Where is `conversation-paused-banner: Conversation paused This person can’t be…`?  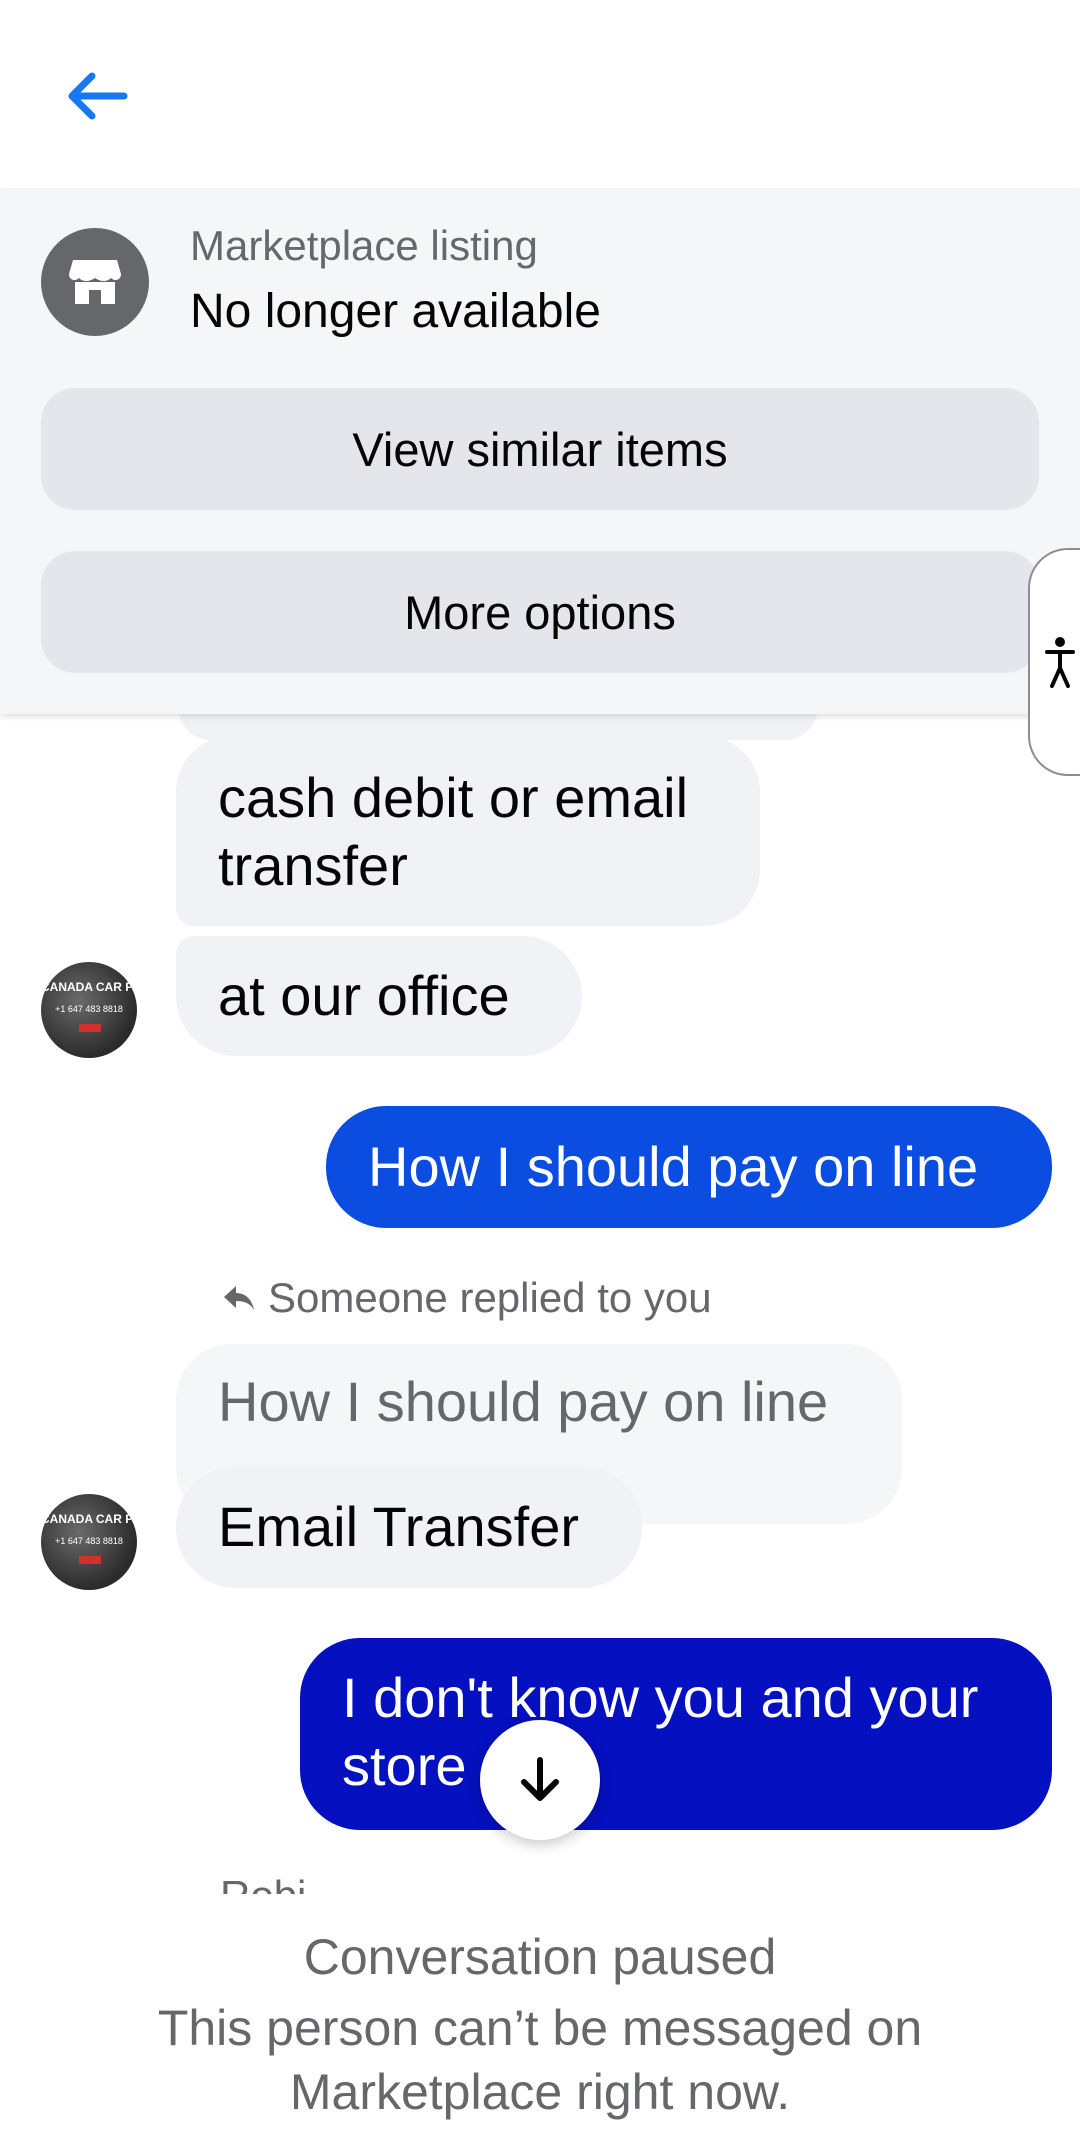 conversation-paused-banner: Conversation paused This person can’t be… is located at coordinates (540, 2022).